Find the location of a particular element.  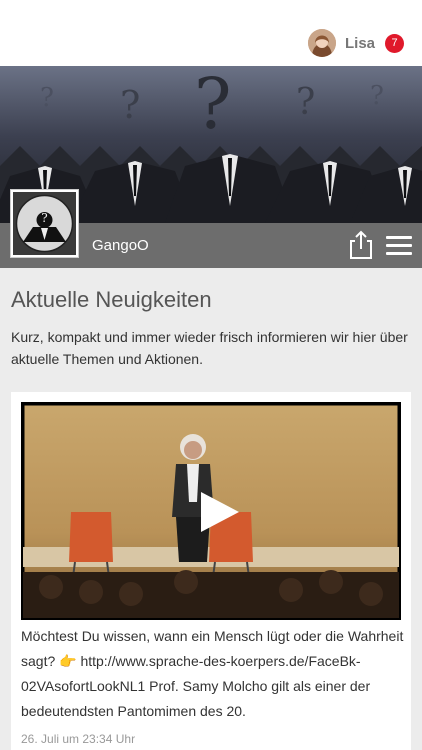

page-logo: ? is located at coordinates (44, 223).